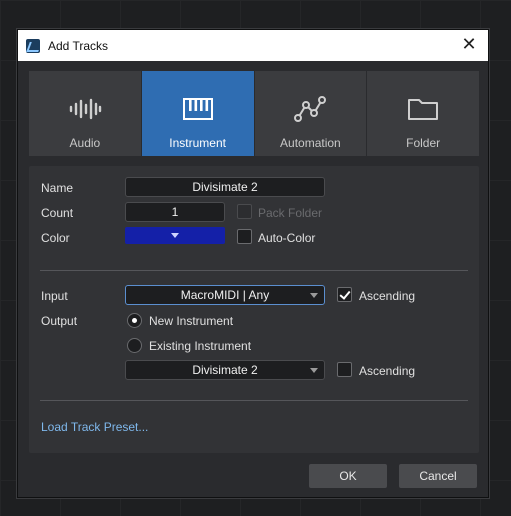  Describe the element at coordinates (344, 369) in the screenshot. I see `output-ascending-checkbox` at that location.